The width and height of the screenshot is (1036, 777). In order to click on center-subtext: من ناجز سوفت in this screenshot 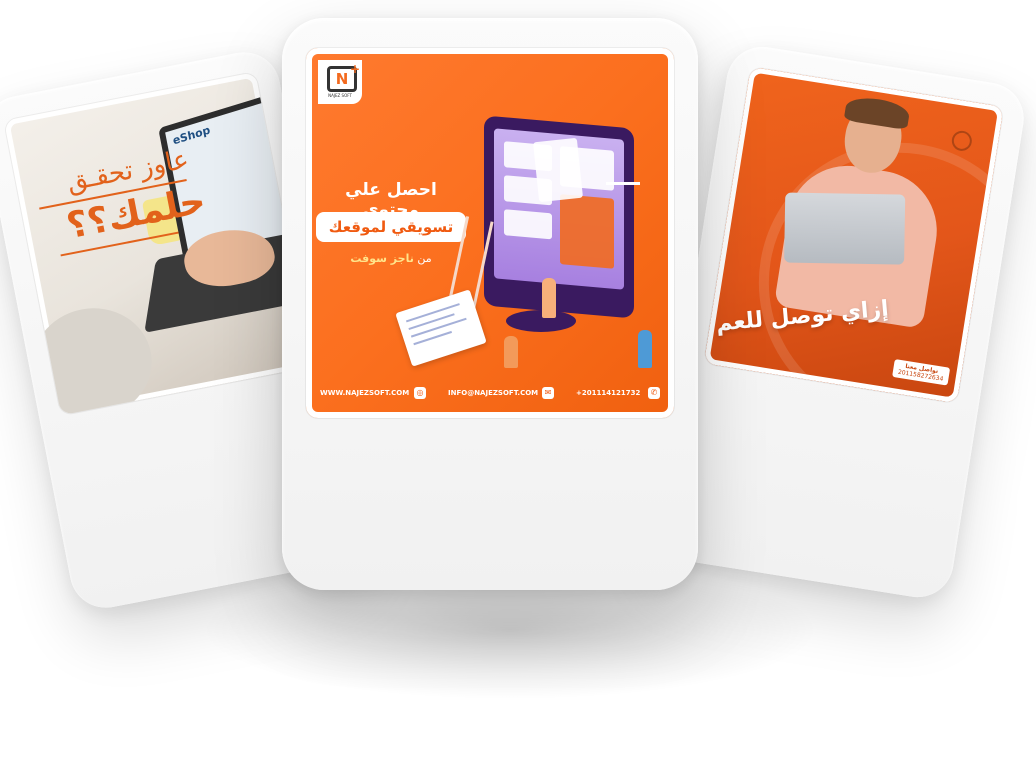, I will do `click(391, 258)`.